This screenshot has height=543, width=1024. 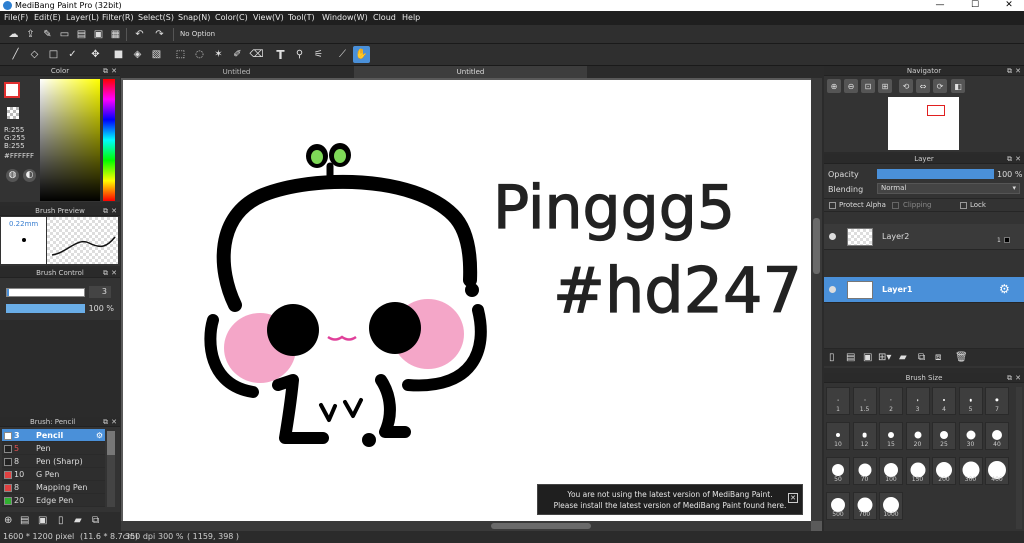 I want to click on lasso-tool-icon: ◌, so click(x=199, y=54).